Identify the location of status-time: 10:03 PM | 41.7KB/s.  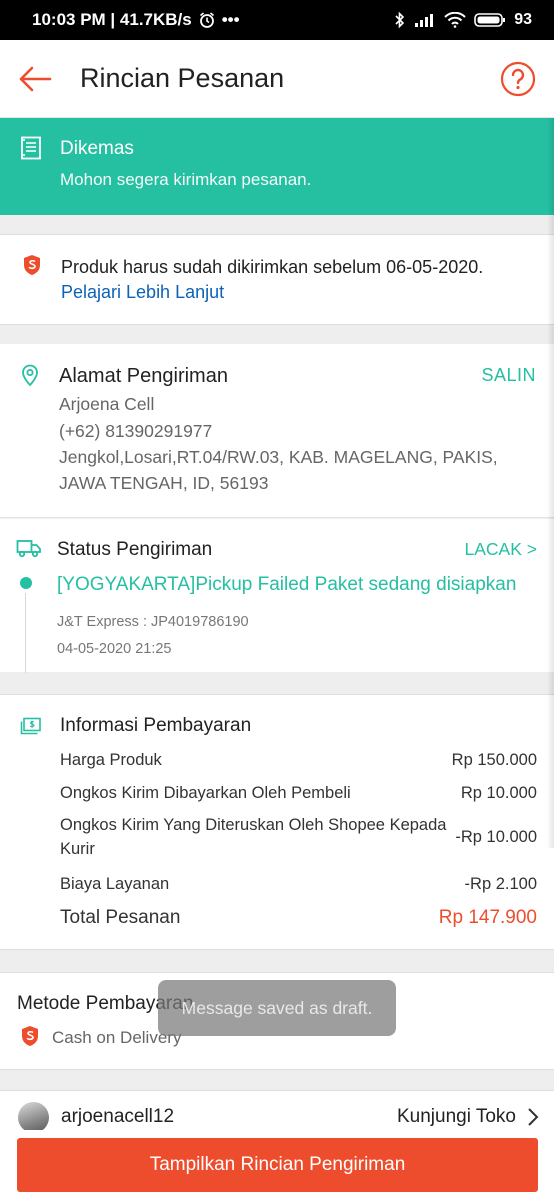
(112, 19).